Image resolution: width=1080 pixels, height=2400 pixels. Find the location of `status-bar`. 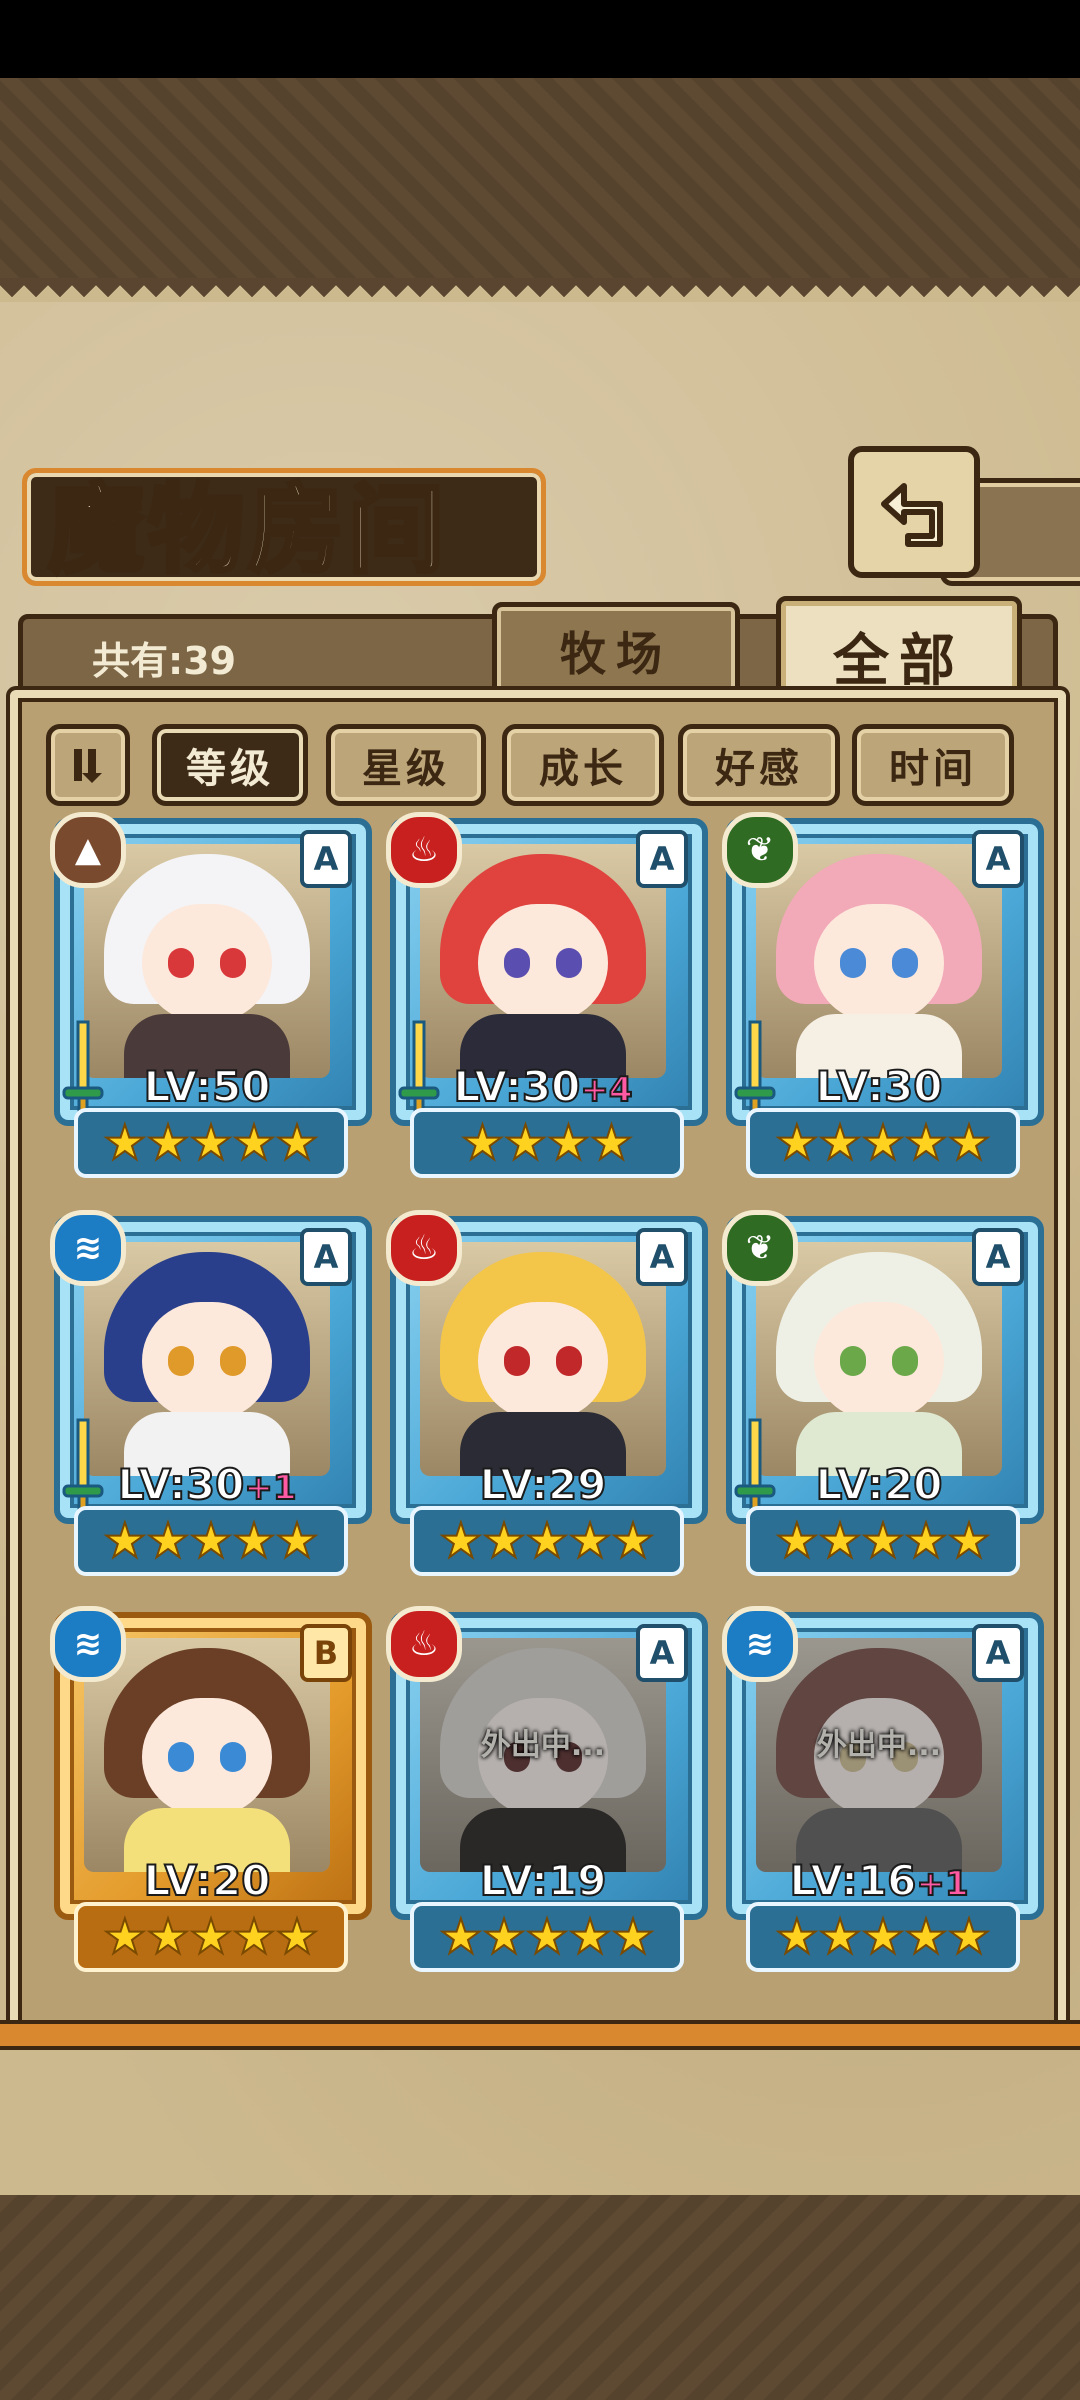

status-bar is located at coordinates (540, 39).